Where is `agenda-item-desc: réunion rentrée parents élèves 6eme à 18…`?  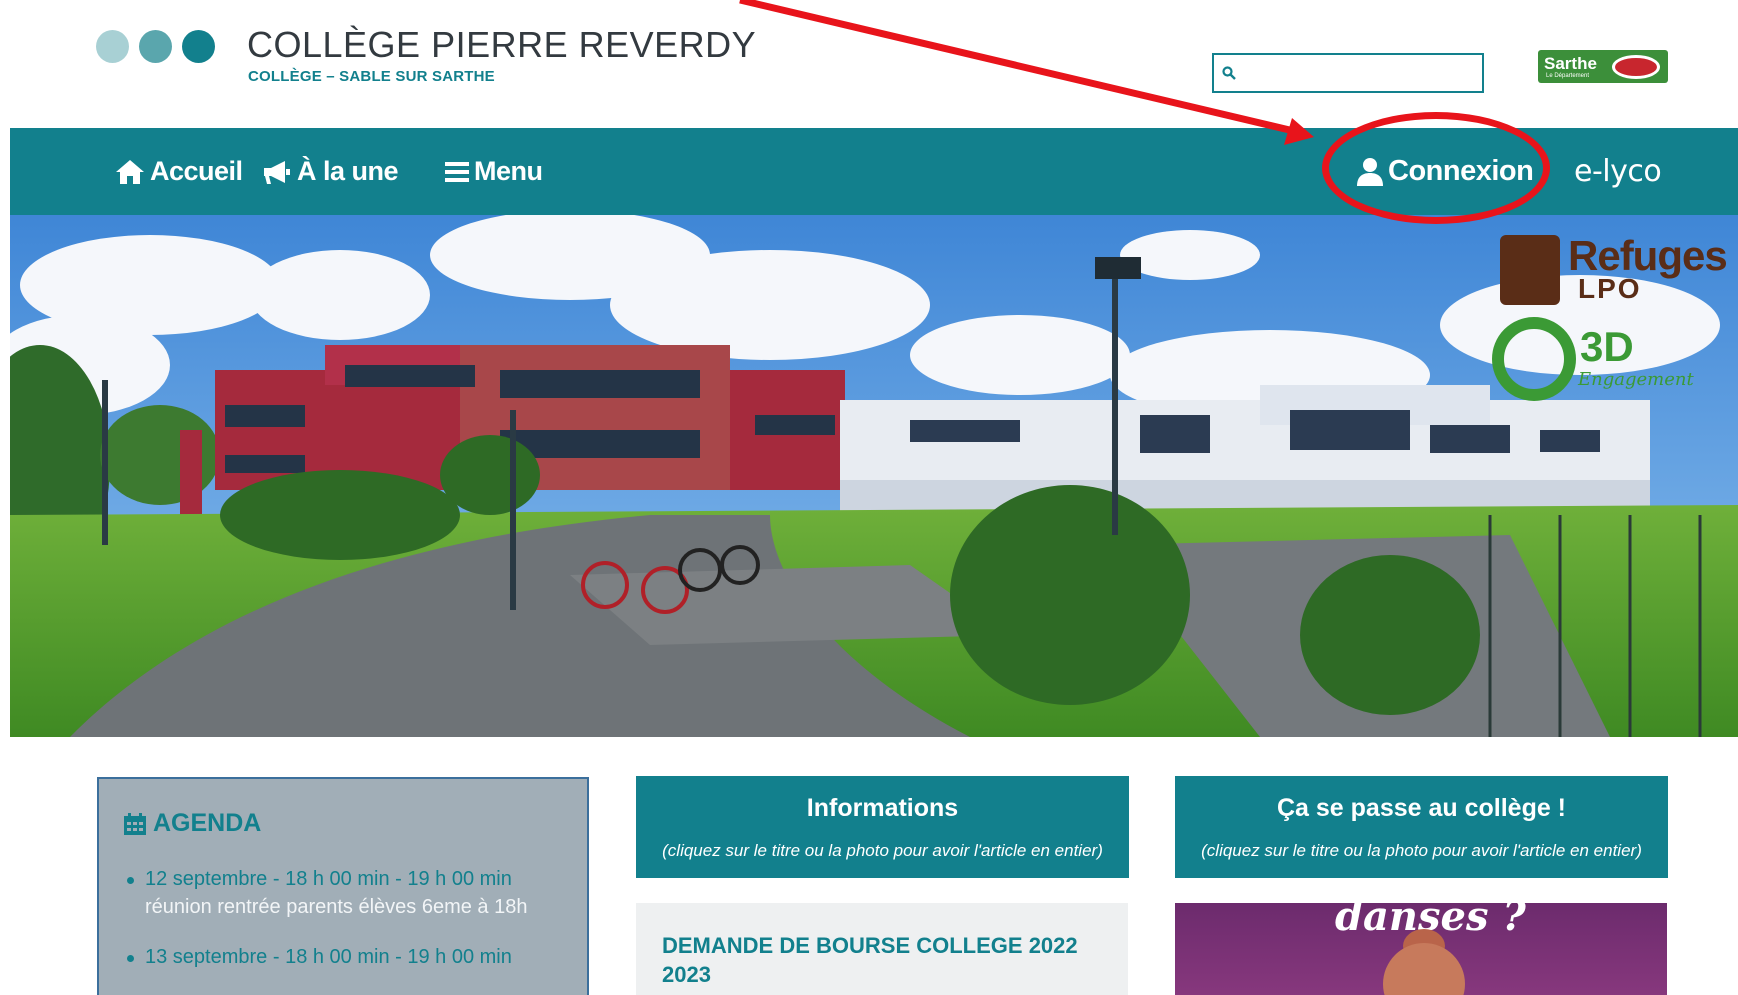 agenda-item-desc: réunion rentrée parents élèves 6eme à 18… is located at coordinates (336, 907).